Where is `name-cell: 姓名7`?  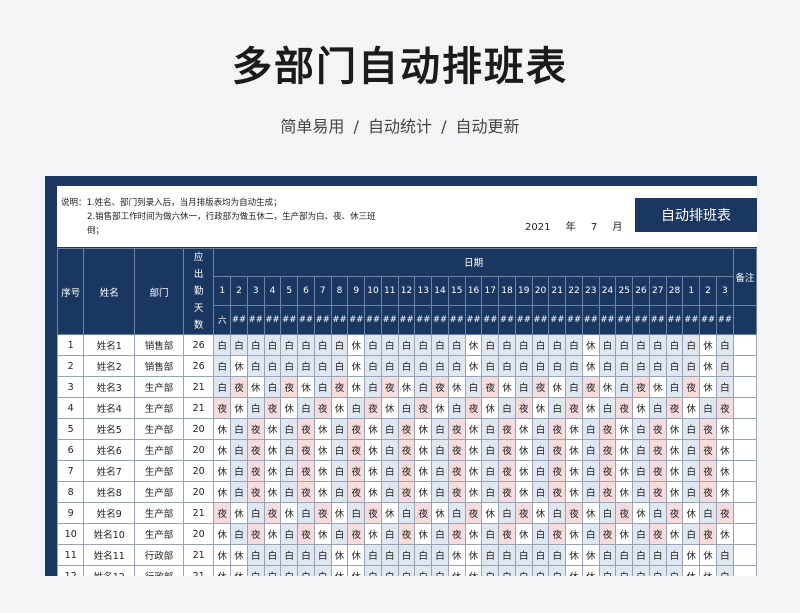 name-cell: 姓名7 is located at coordinates (109, 471).